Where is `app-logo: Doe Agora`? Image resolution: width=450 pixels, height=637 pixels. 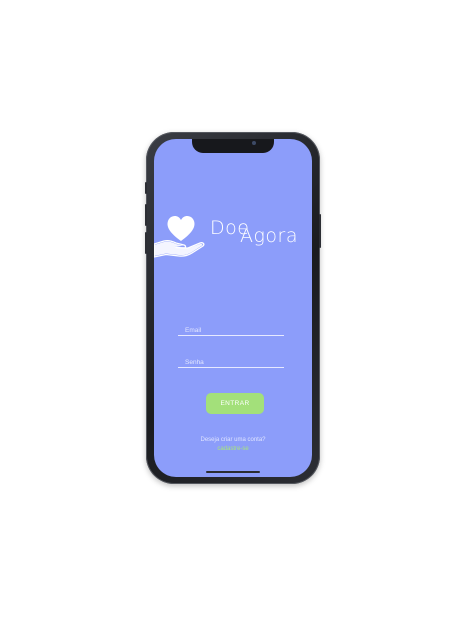
app-logo: Doe Agora is located at coordinates (233, 237).